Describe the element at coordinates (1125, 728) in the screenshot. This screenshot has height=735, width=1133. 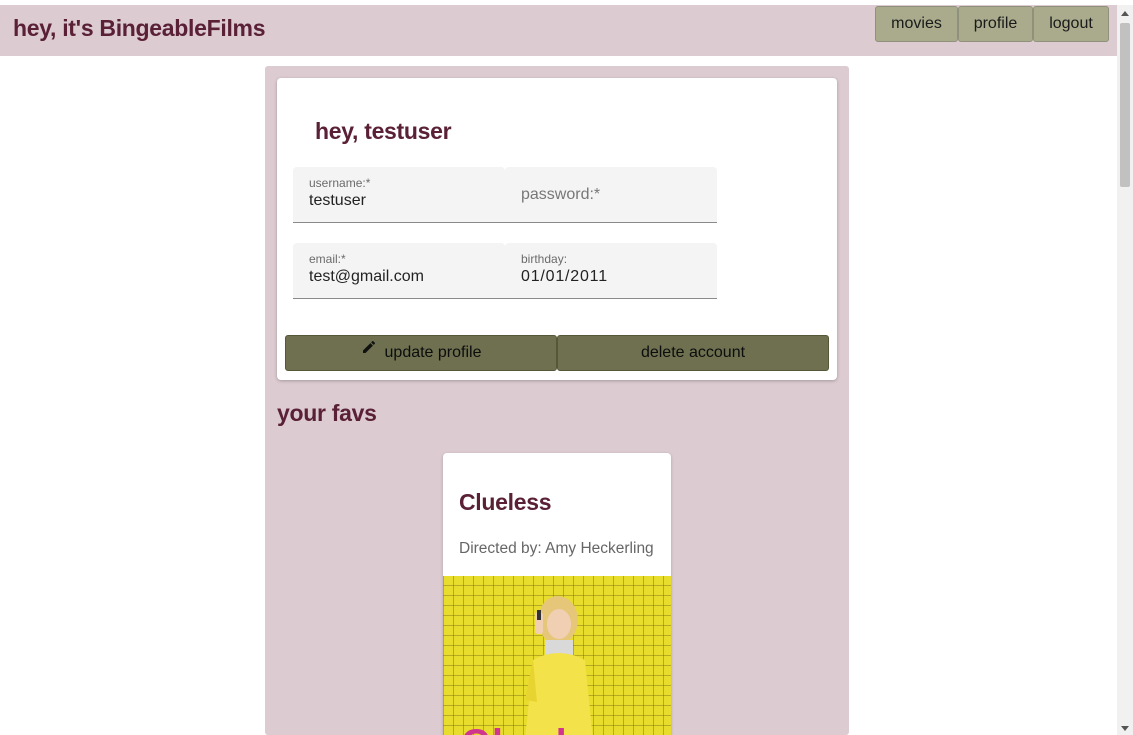
I see `scroll-down-arrow` at that location.